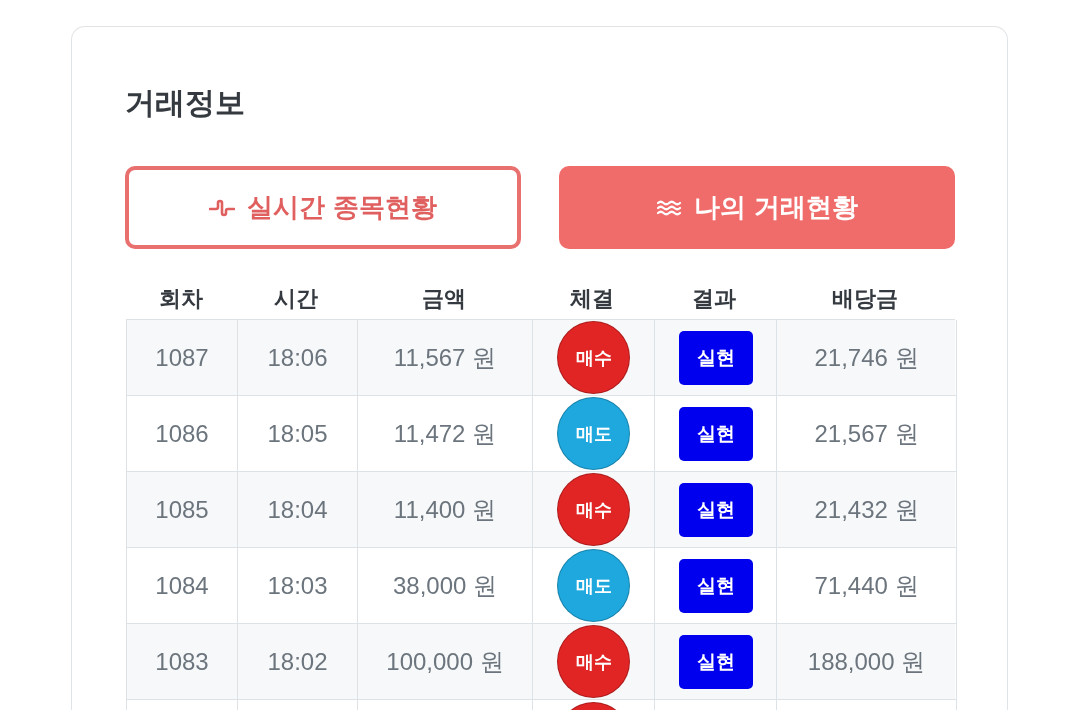 The image size is (1080, 710). What do you see at coordinates (182, 357) in the screenshot?
I see `round-cell: 1087` at bounding box center [182, 357].